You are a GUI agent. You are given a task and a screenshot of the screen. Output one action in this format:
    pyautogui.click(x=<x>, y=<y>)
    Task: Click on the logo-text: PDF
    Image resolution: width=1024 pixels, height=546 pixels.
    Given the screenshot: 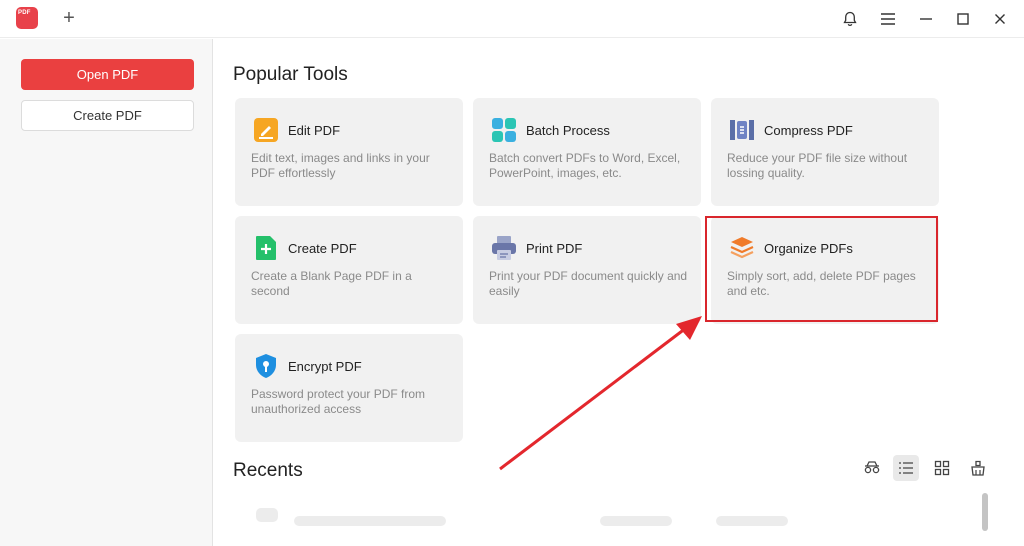 What is the action you would take?
    pyautogui.click(x=24, y=13)
    